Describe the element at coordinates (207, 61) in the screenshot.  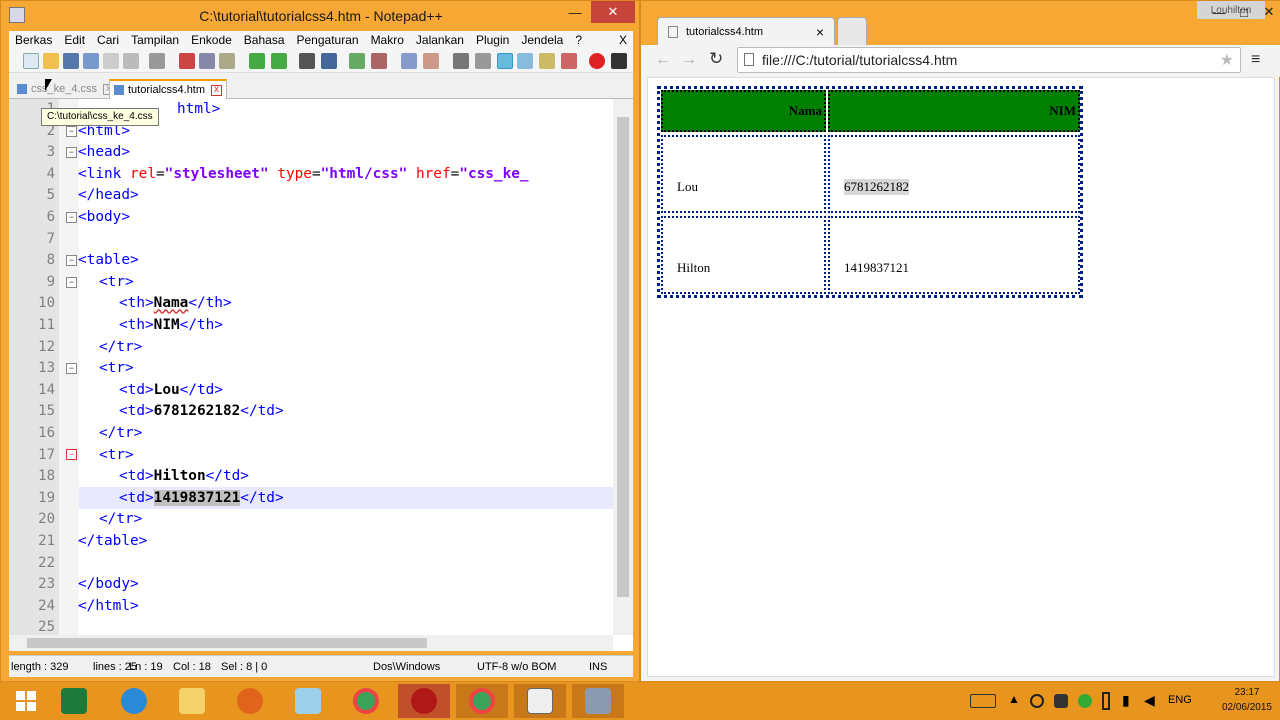
I see `copy-icon` at that location.